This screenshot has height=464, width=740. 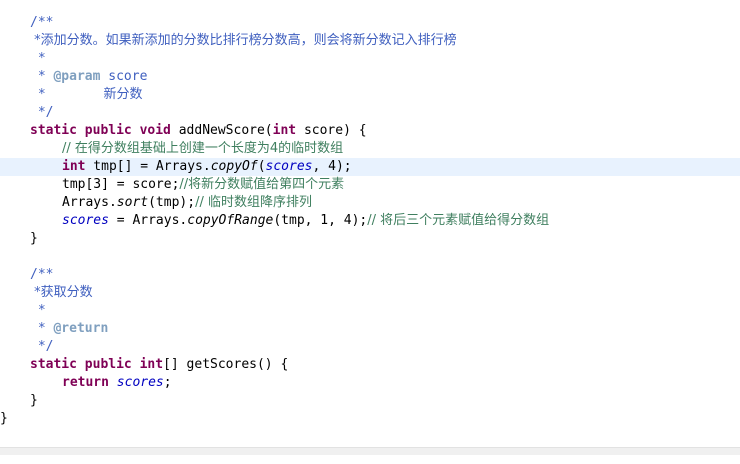 What do you see at coordinates (121, 184) in the screenshot?
I see `code-text: tmp[3] = score;` at bounding box center [121, 184].